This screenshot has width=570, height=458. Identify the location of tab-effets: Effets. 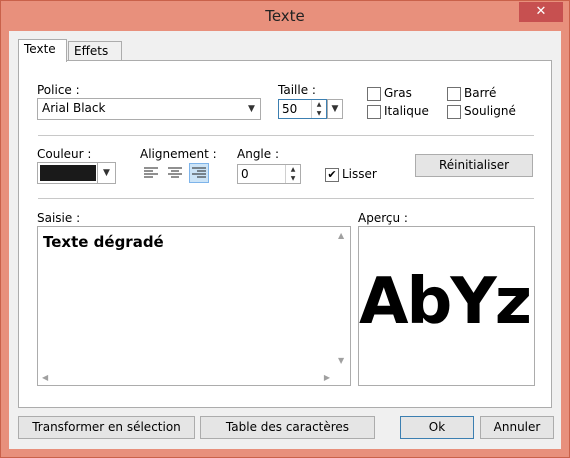
(95, 51).